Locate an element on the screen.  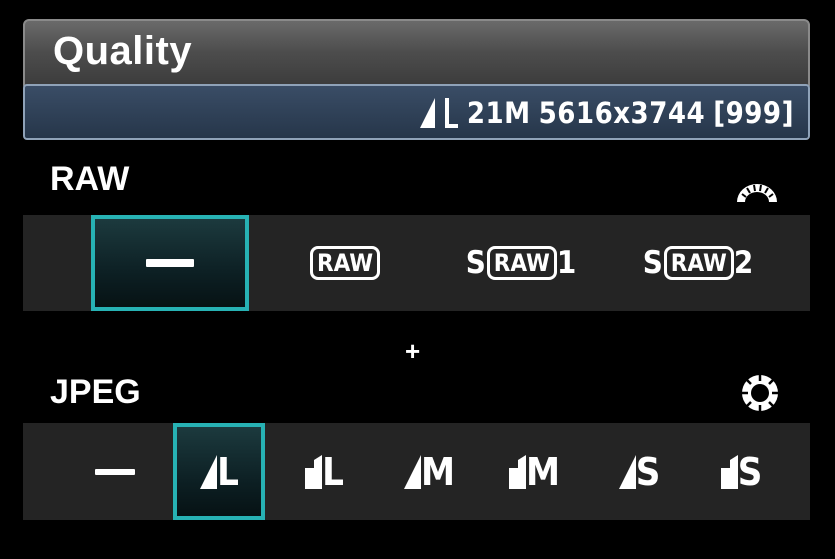
plus-sign: + is located at coordinates (413, 351).